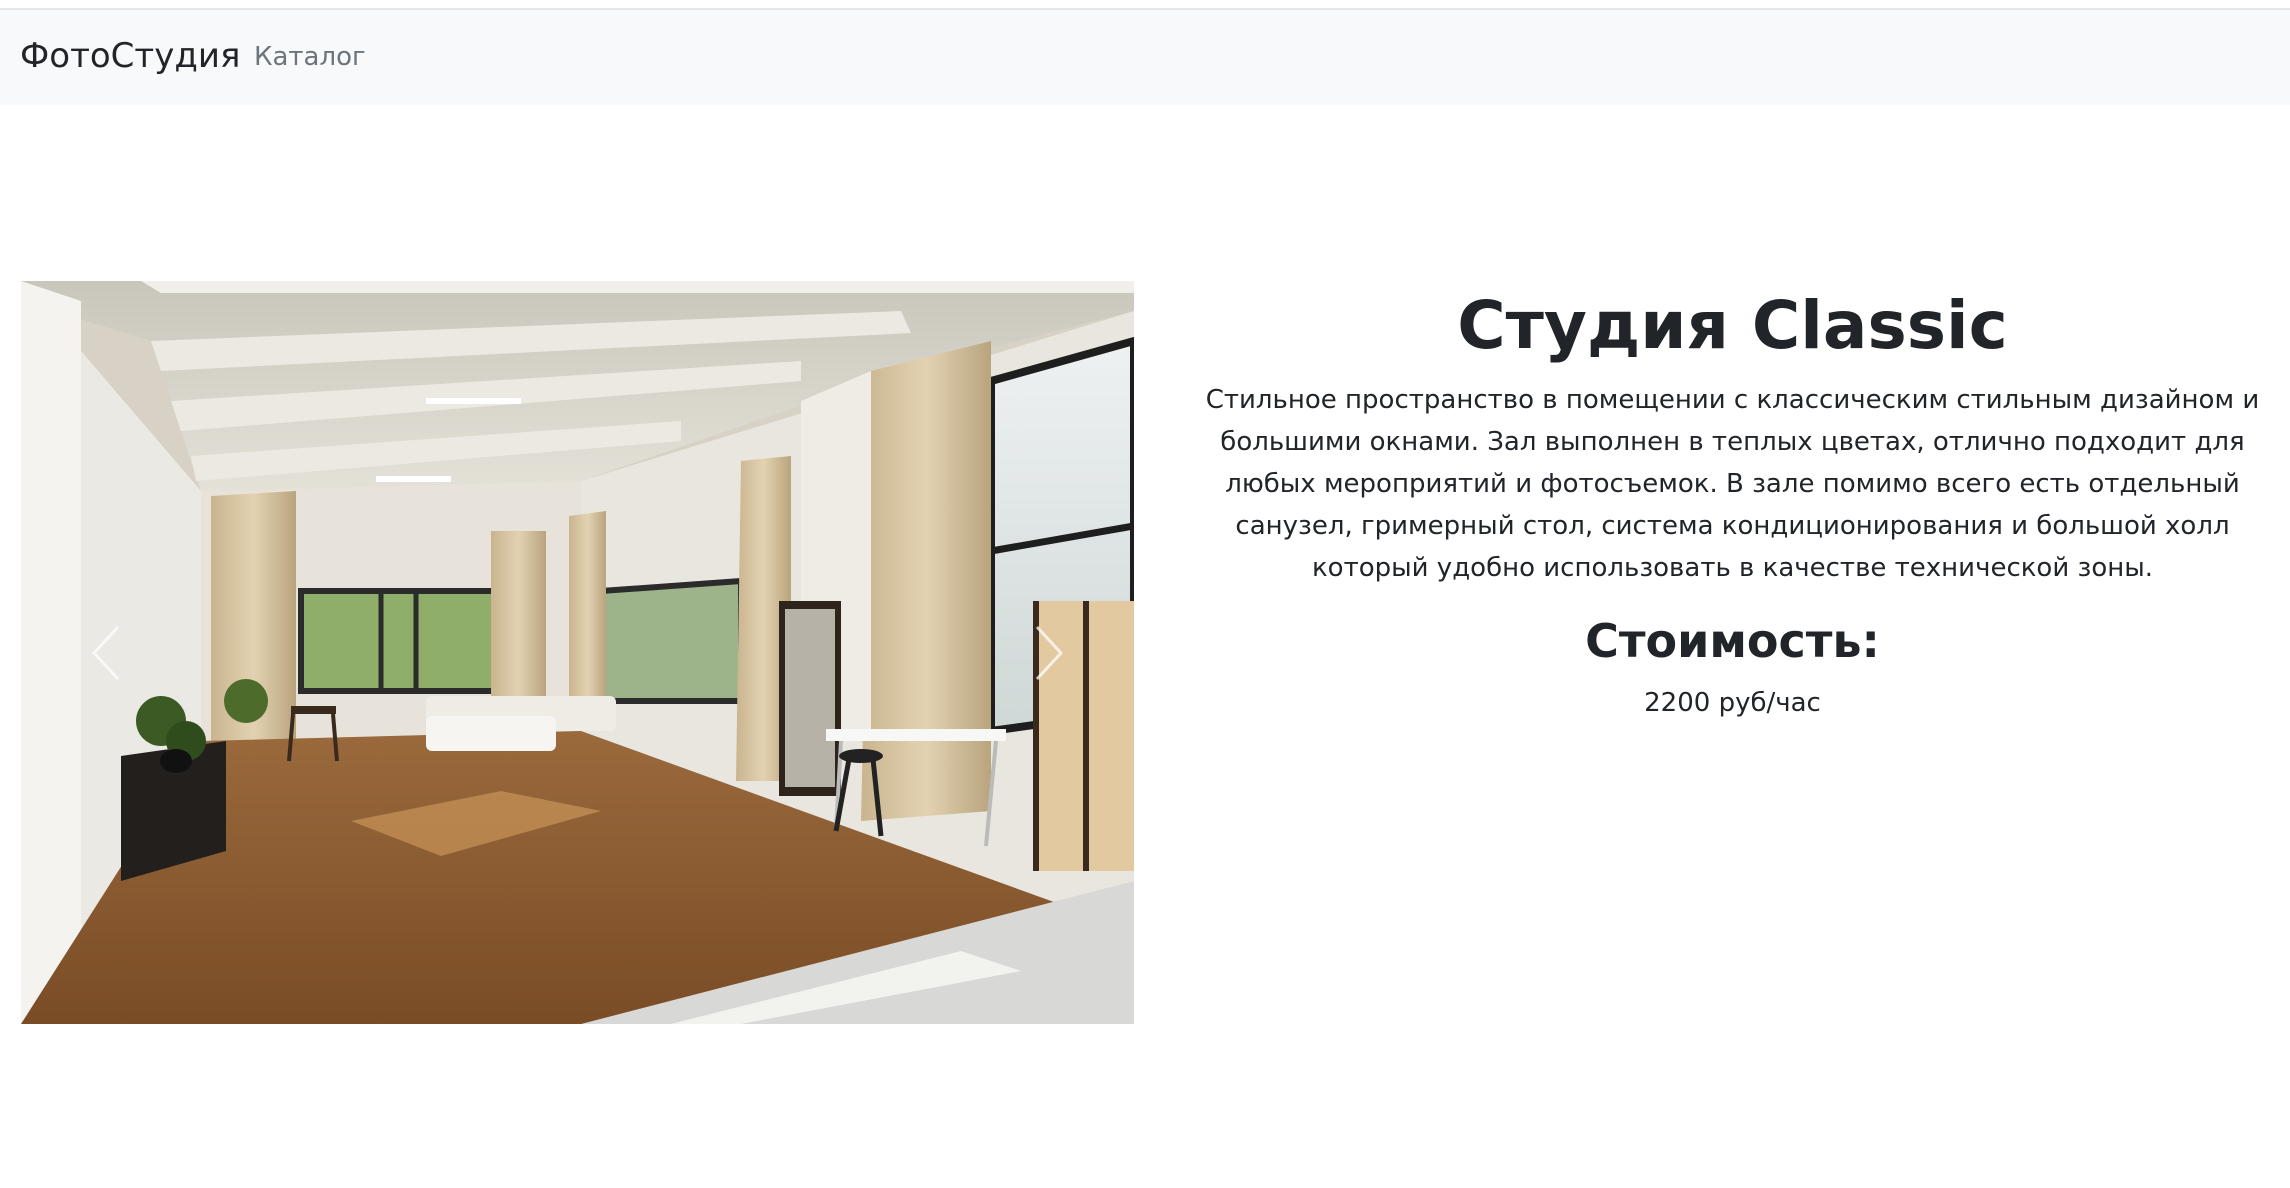 The height and width of the screenshot is (1188, 2290). What do you see at coordinates (1732, 325) in the screenshot?
I see `studio-title: Студия Classic` at bounding box center [1732, 325].